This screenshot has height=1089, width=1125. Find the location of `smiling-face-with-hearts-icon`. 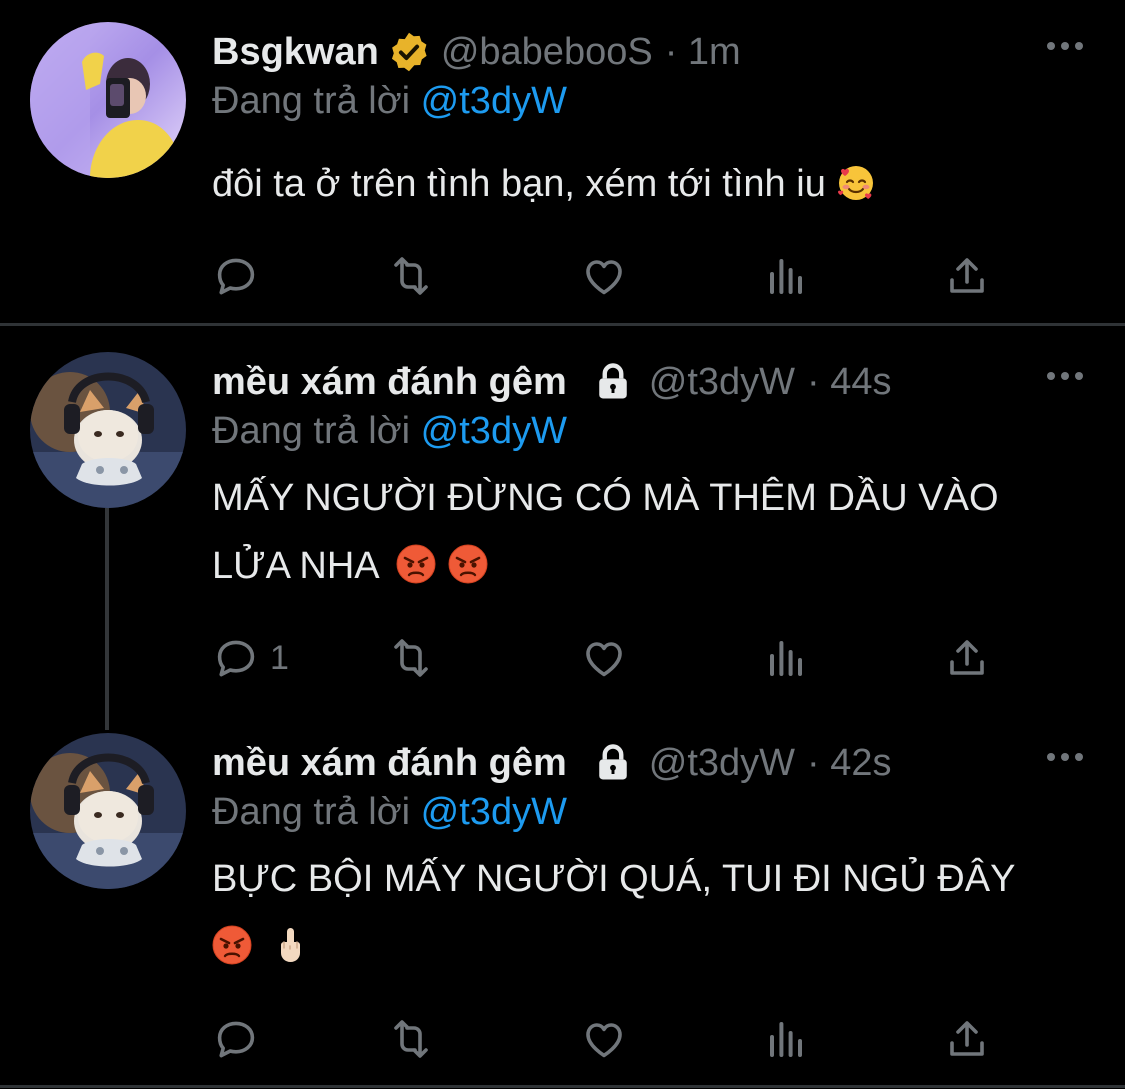

smiling-face-with-hearts-icon is located at coordinates (856, 182).